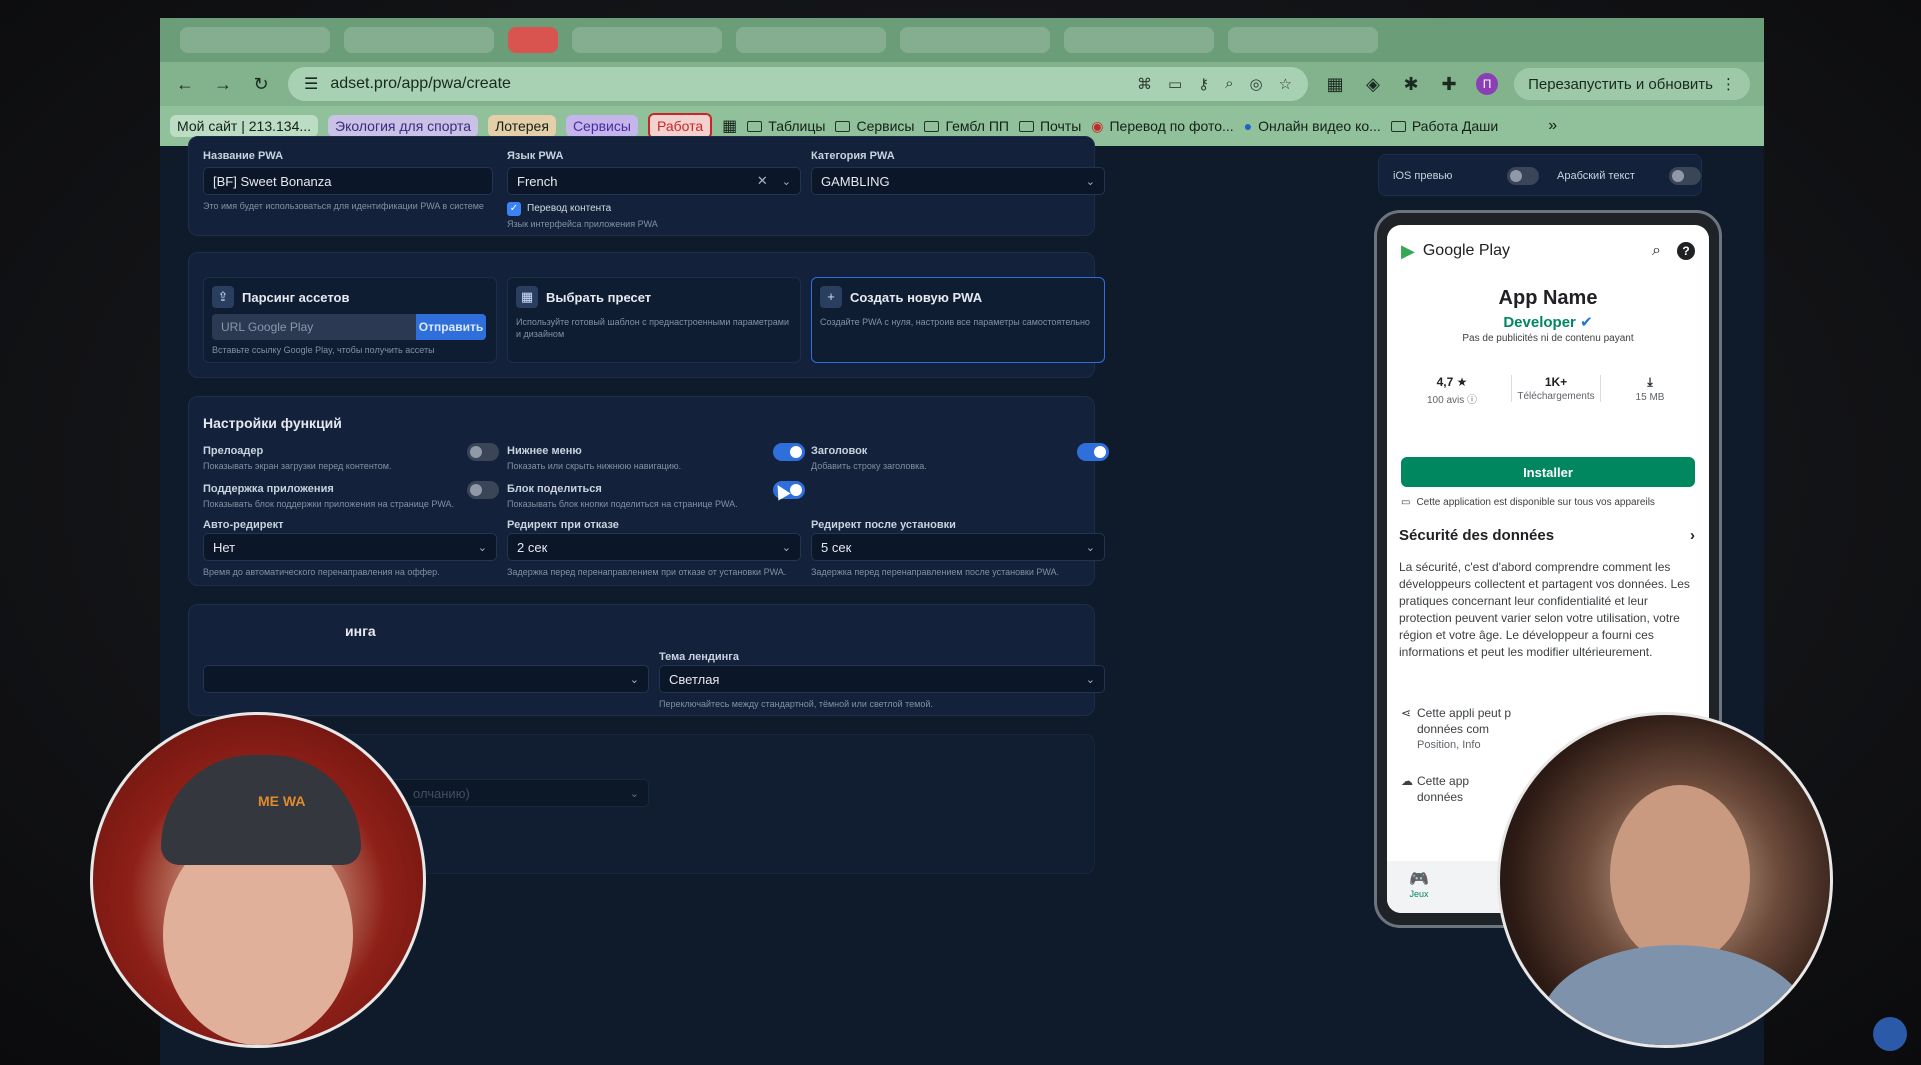  I want to click on landing-theme-select: Светлая ⌄, so click(882, 679).